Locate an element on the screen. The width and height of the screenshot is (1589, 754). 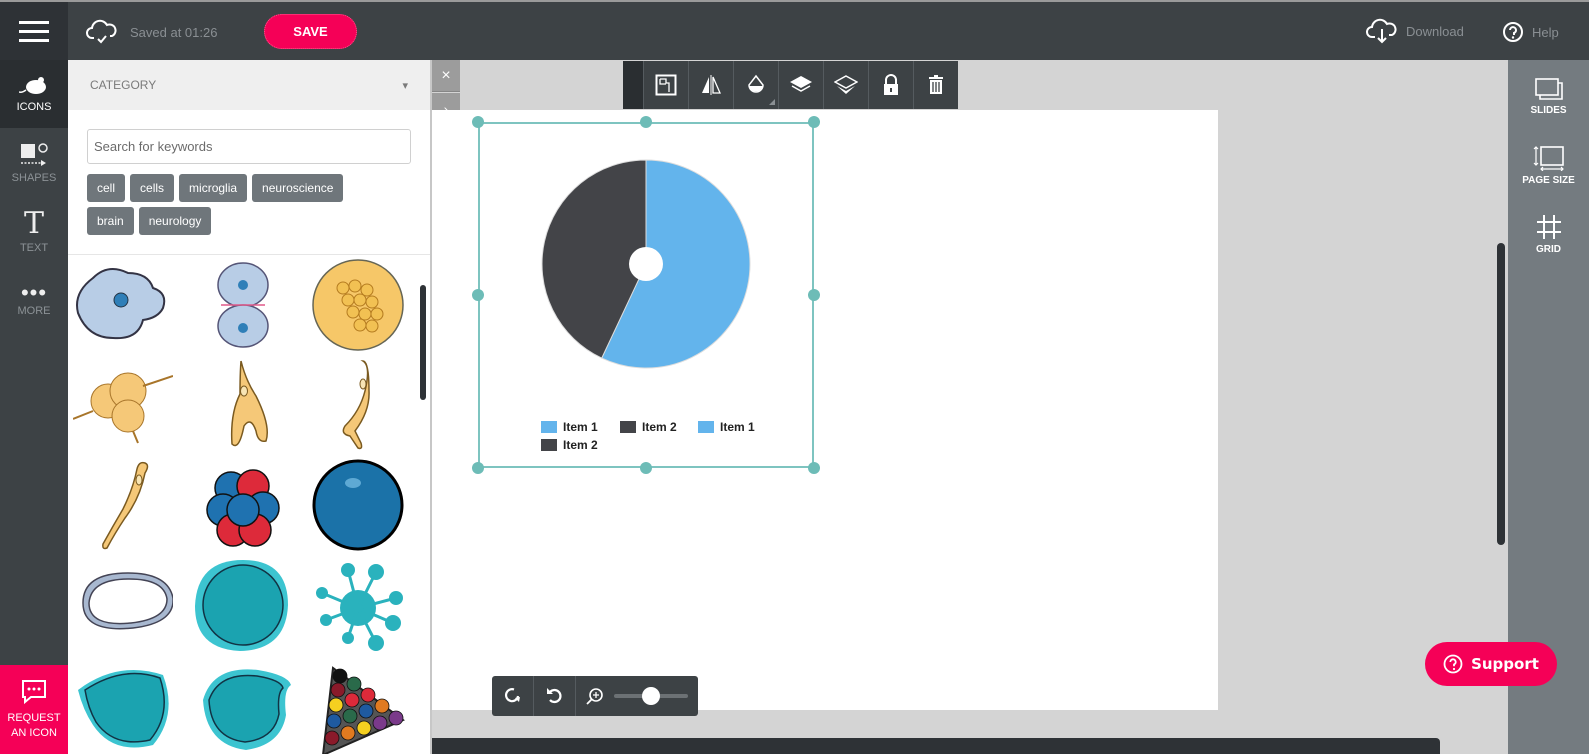
zoom-control is located at coordinates (632, 696).